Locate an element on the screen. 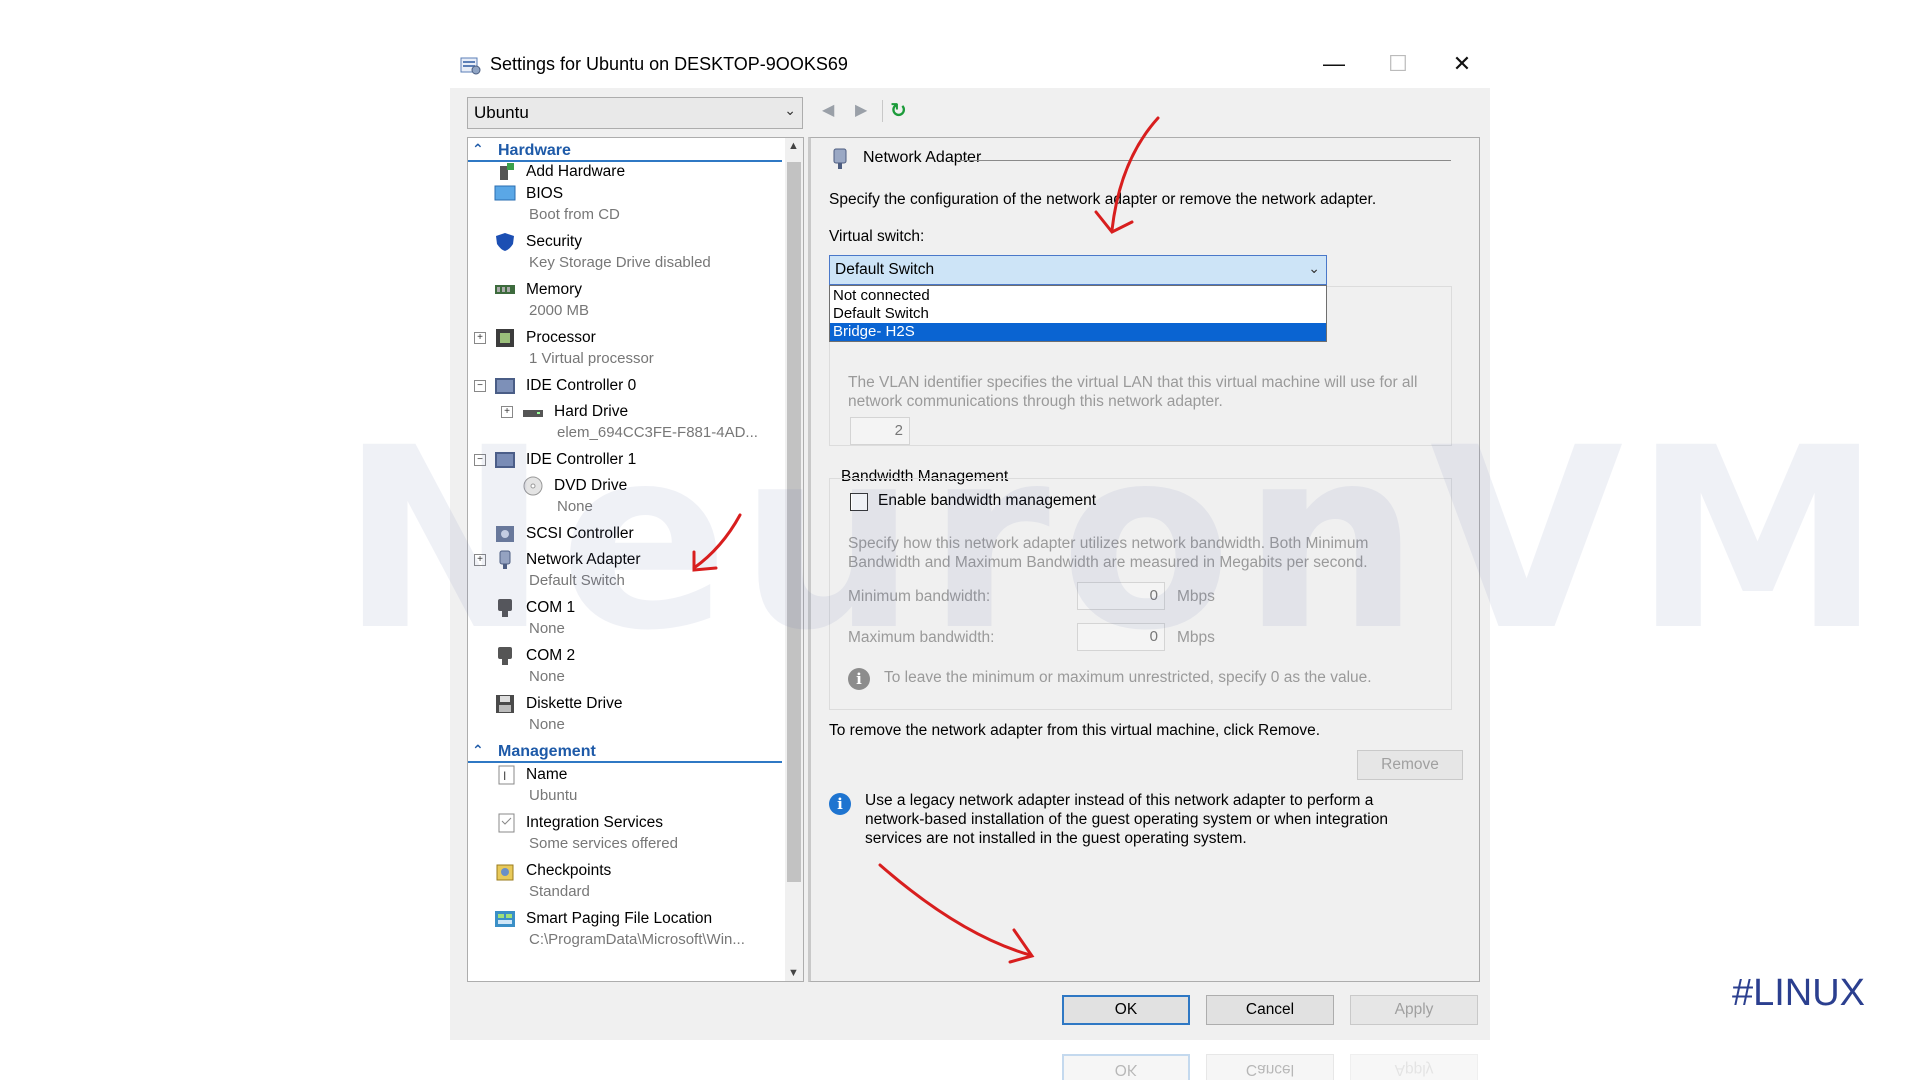  enable-bandwidth-label: Enable bandwidth management is located at coordinates (987, 501).